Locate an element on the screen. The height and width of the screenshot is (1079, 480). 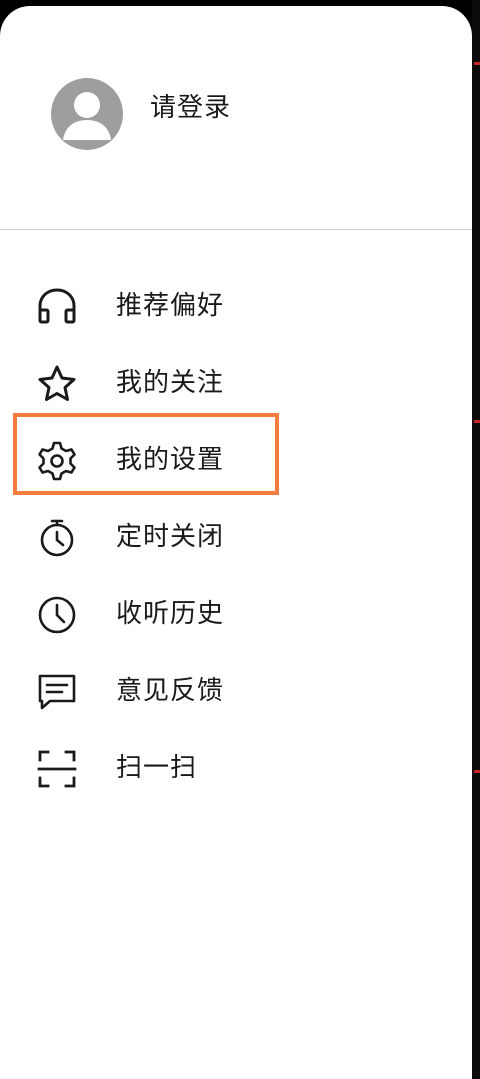
scan-icon is located at coordinates (57, 769).